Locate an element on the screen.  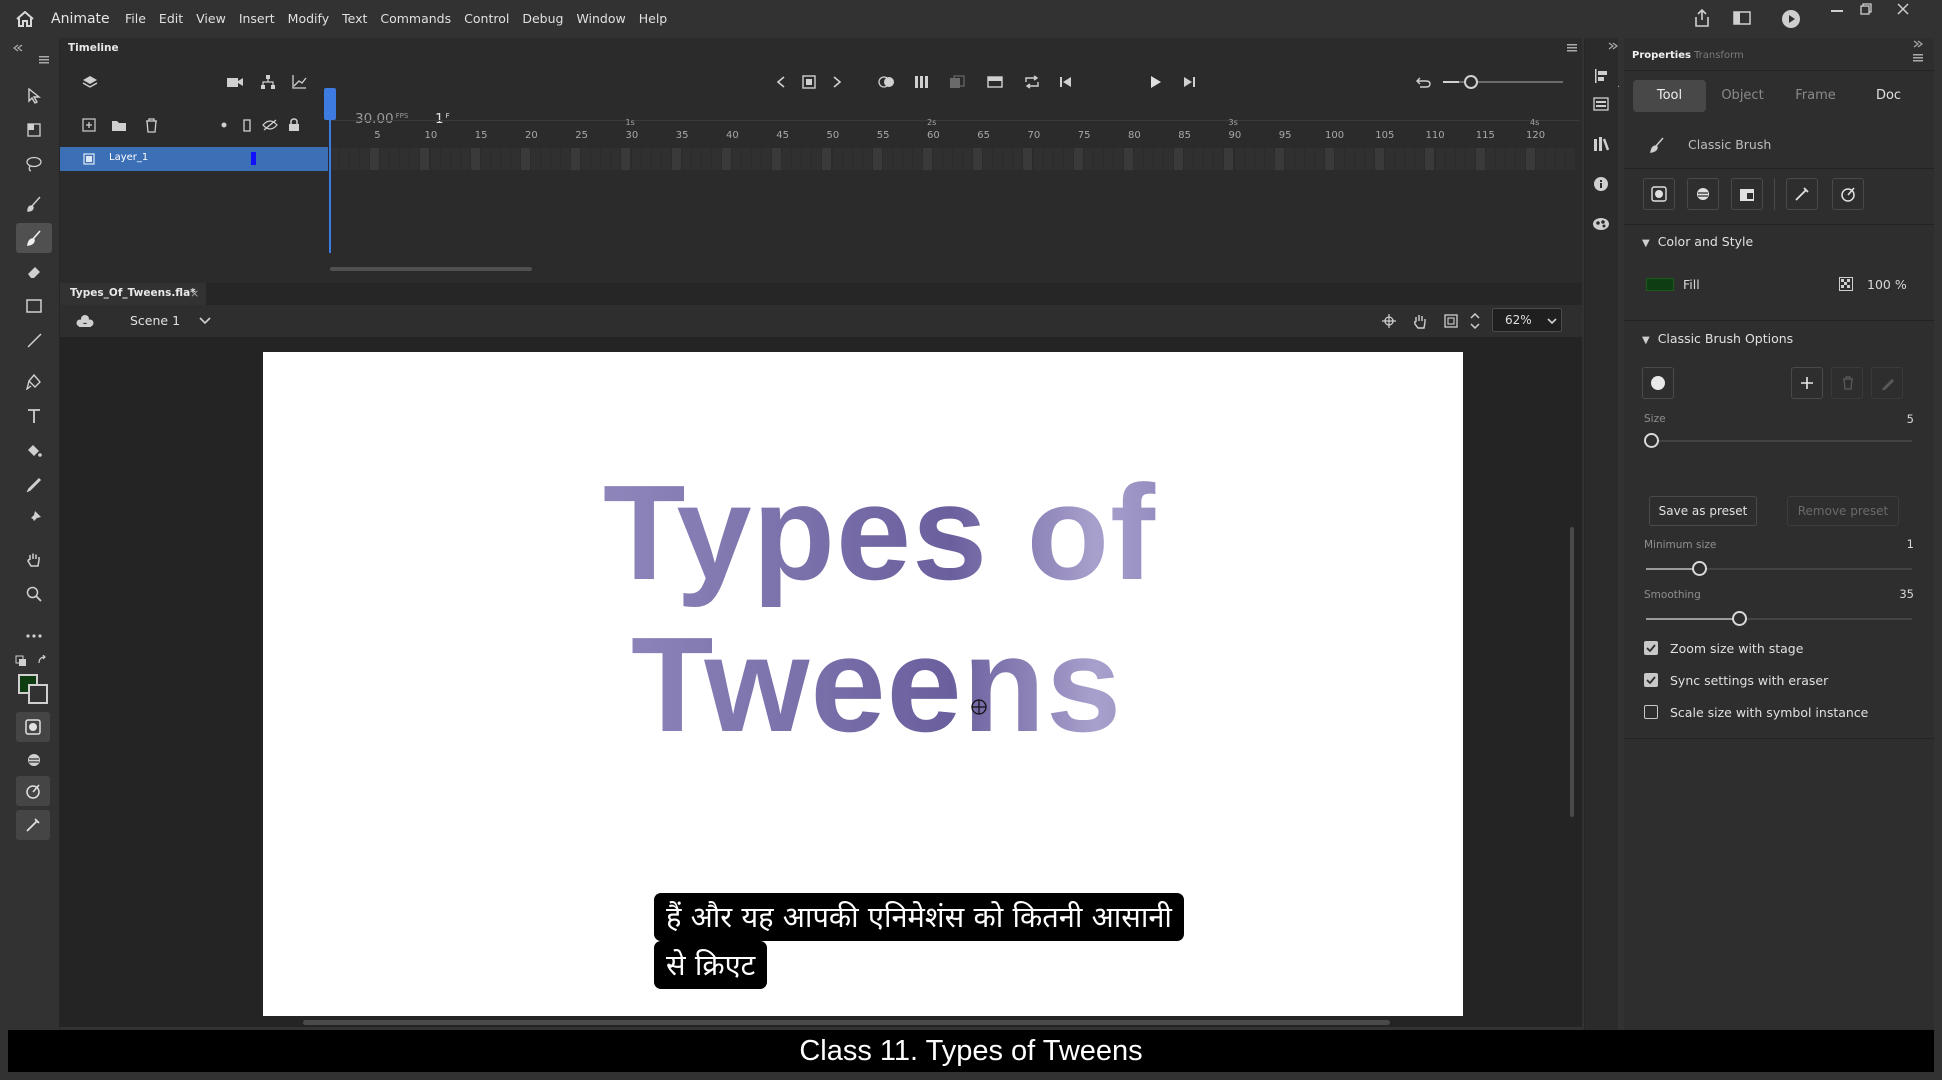
edit-scene-icon is located at coordinates (85, 321).